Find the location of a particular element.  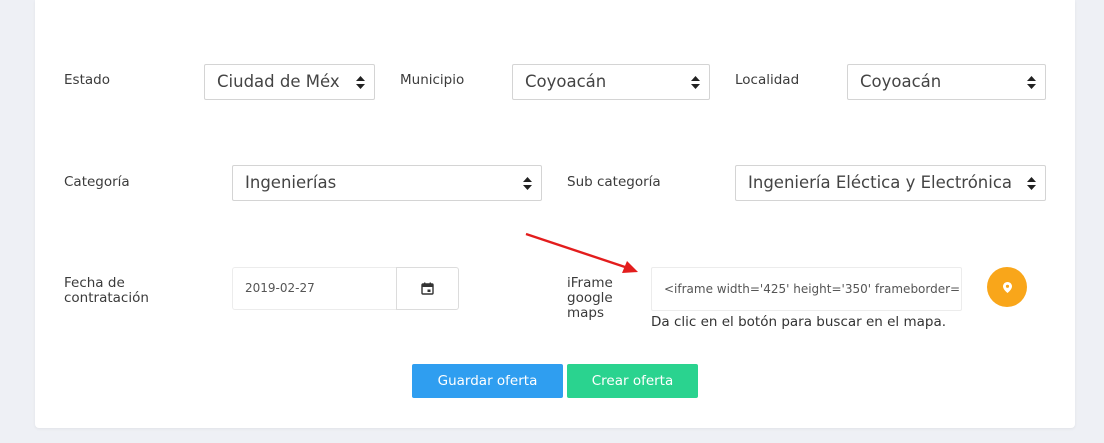

categoria-select: Ingenierías is located at coordinates (387, 183).